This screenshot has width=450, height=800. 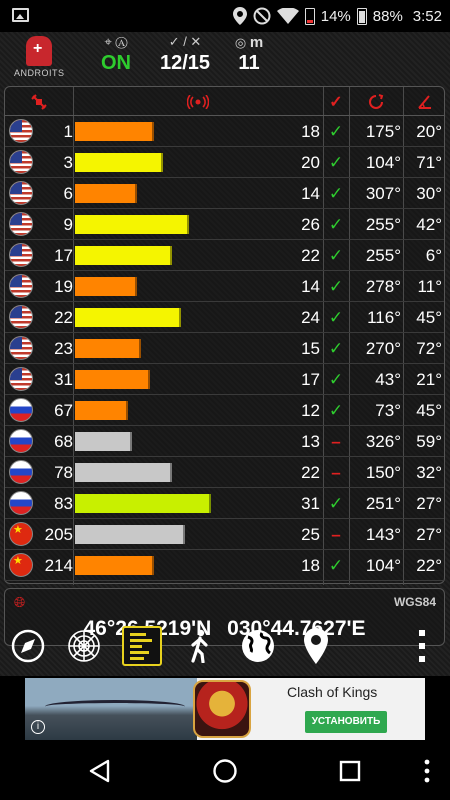 I want to click on prn-number: 22, so click(x=63, y=317).